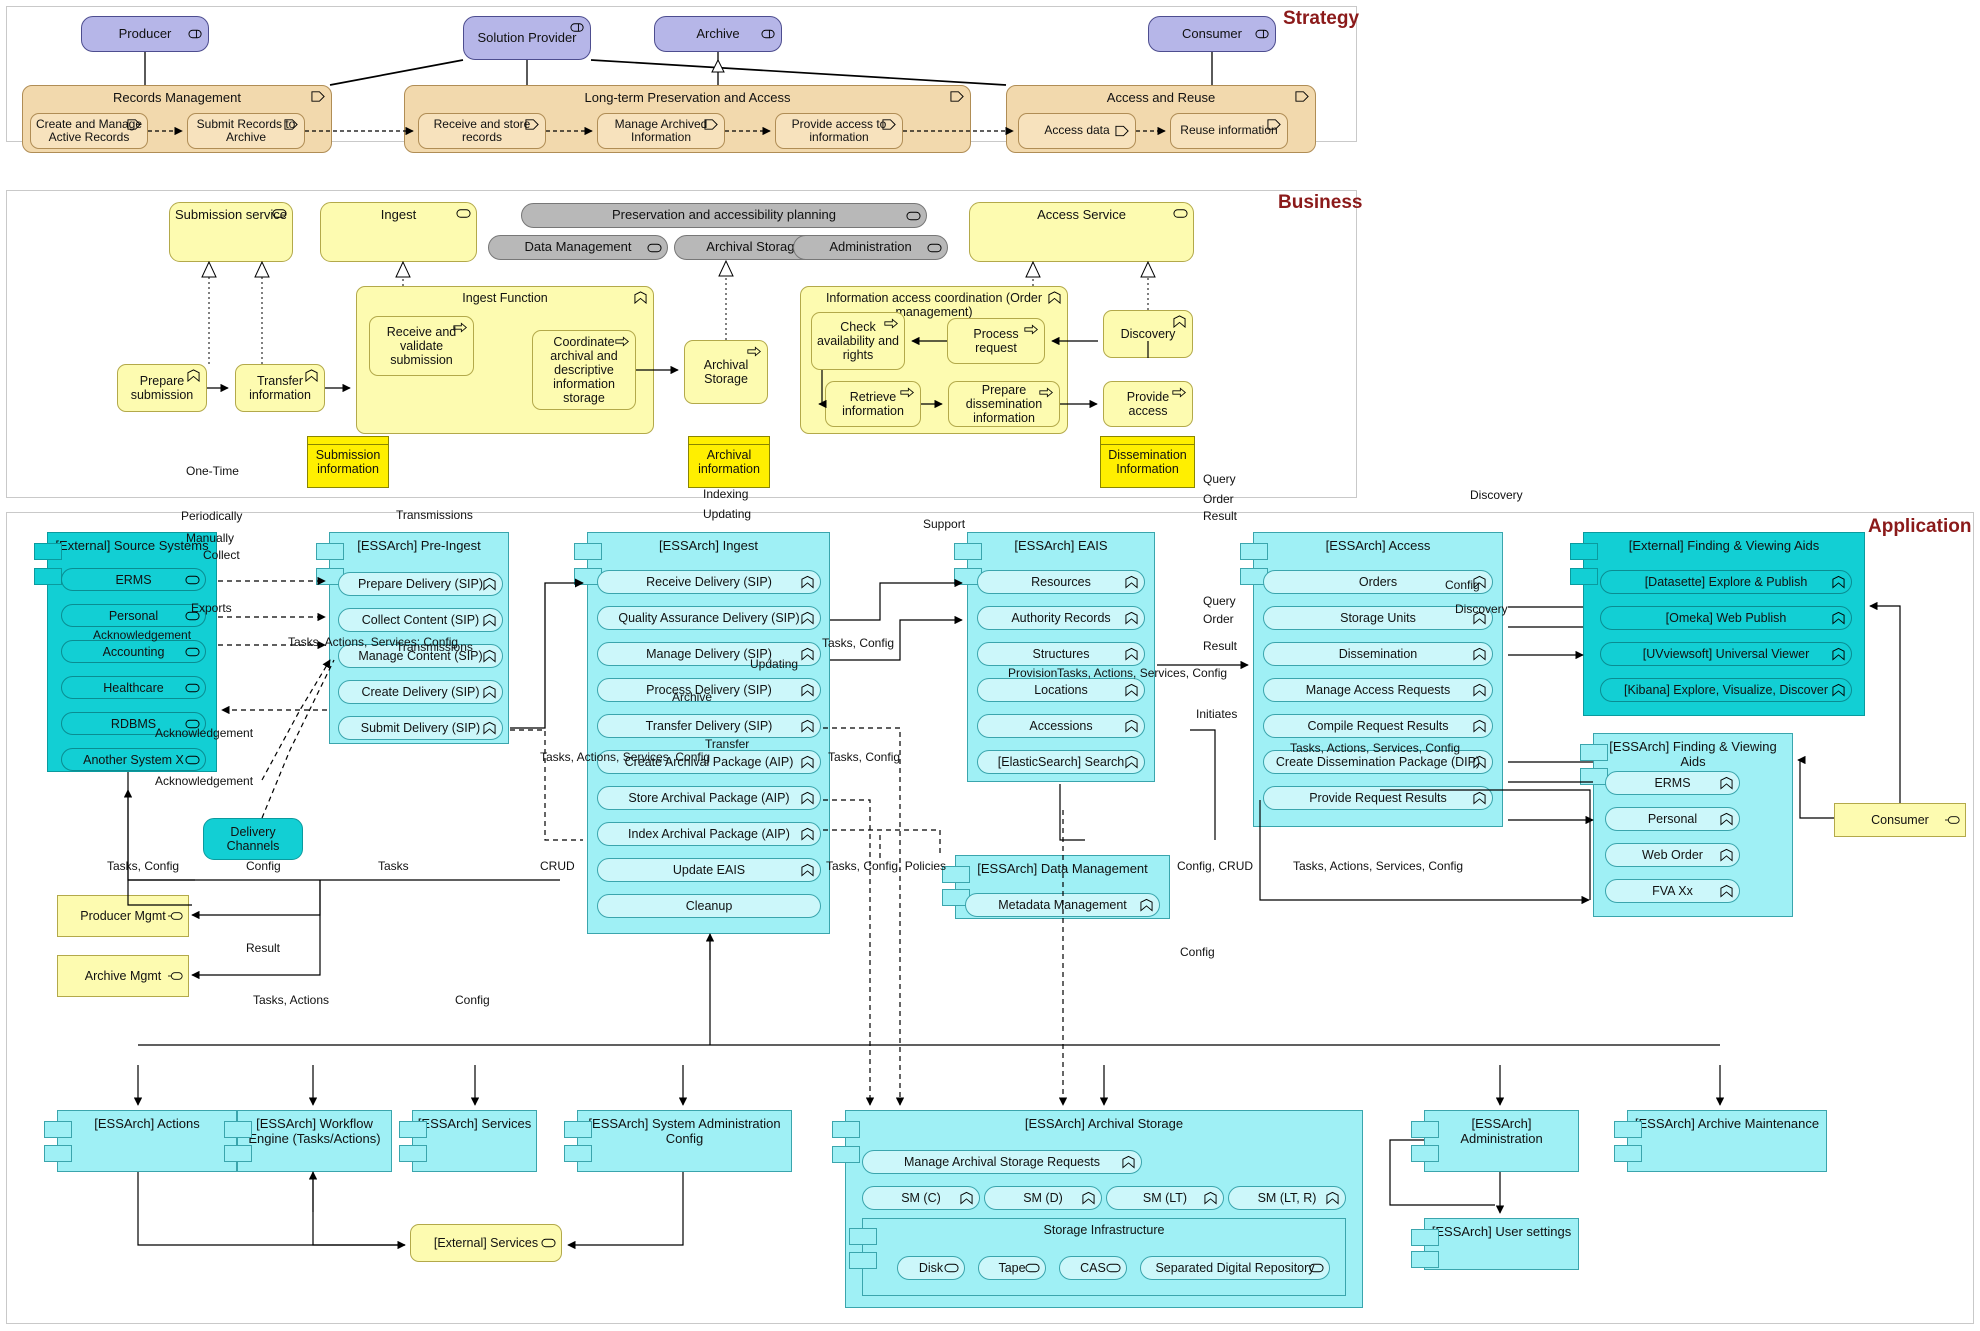  I want to click on function-quality-assurance-delivery-sip: Quality Assurance Delivery (SIP), so click(709, 618).